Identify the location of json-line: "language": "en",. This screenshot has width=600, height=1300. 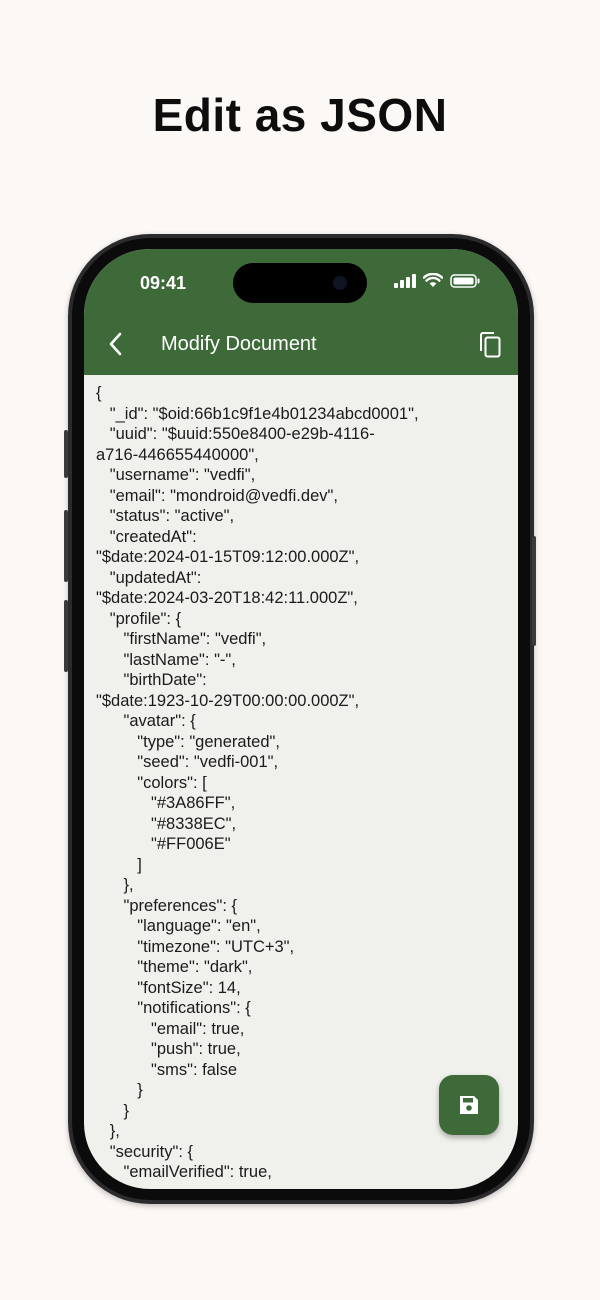
(178, 926).